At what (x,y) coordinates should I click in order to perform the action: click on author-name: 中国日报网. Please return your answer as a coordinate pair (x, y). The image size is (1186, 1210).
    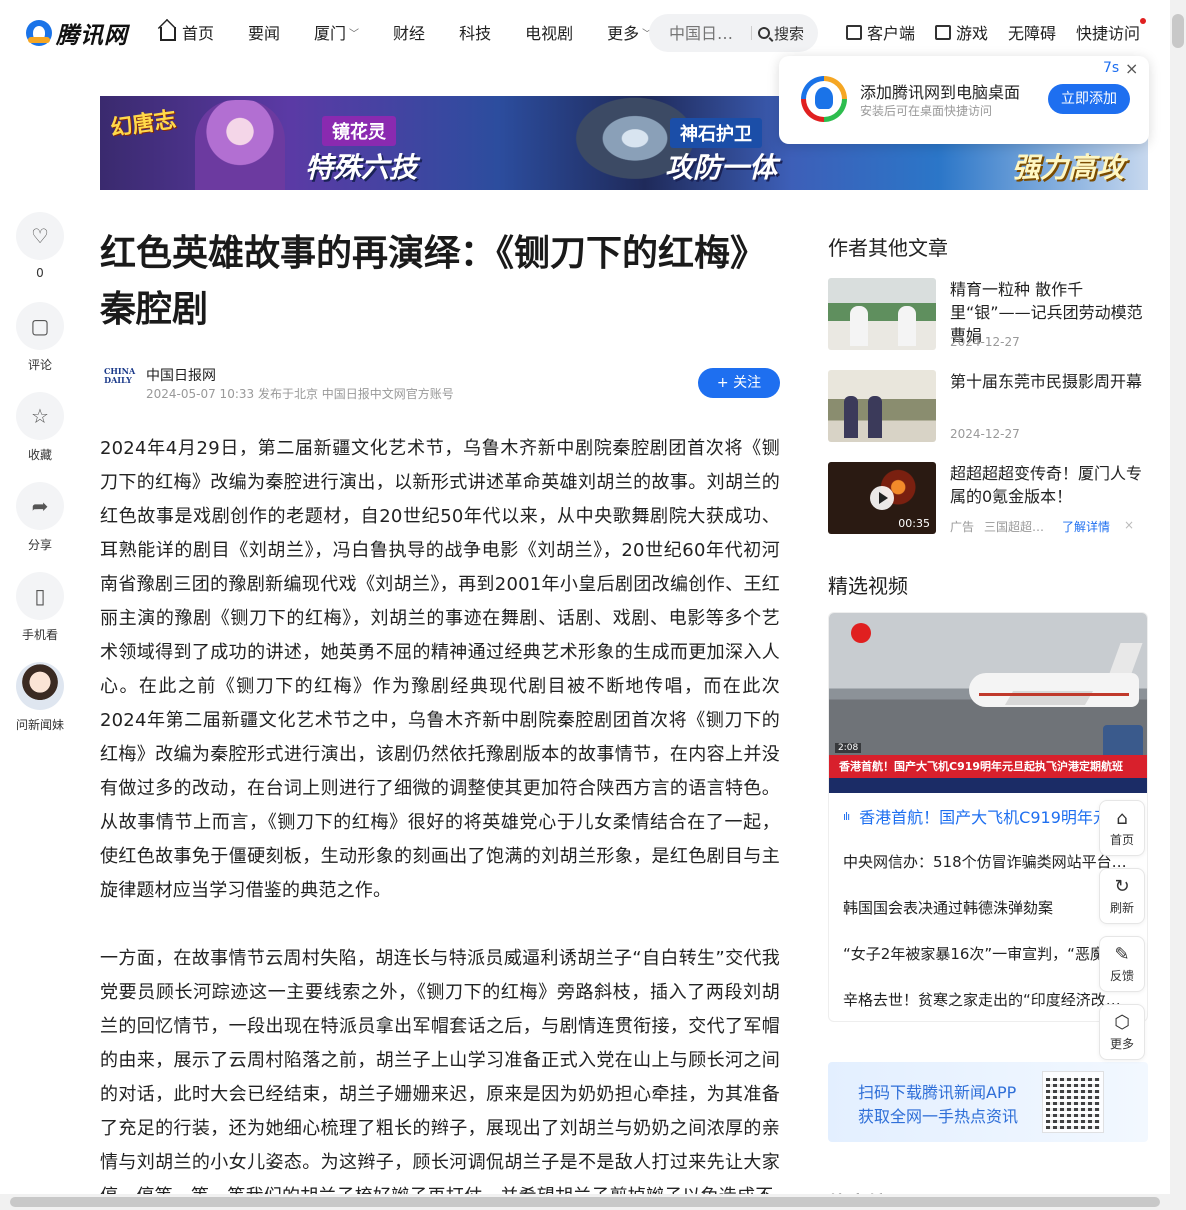
    Looking at the image, I should click on (181, 375).